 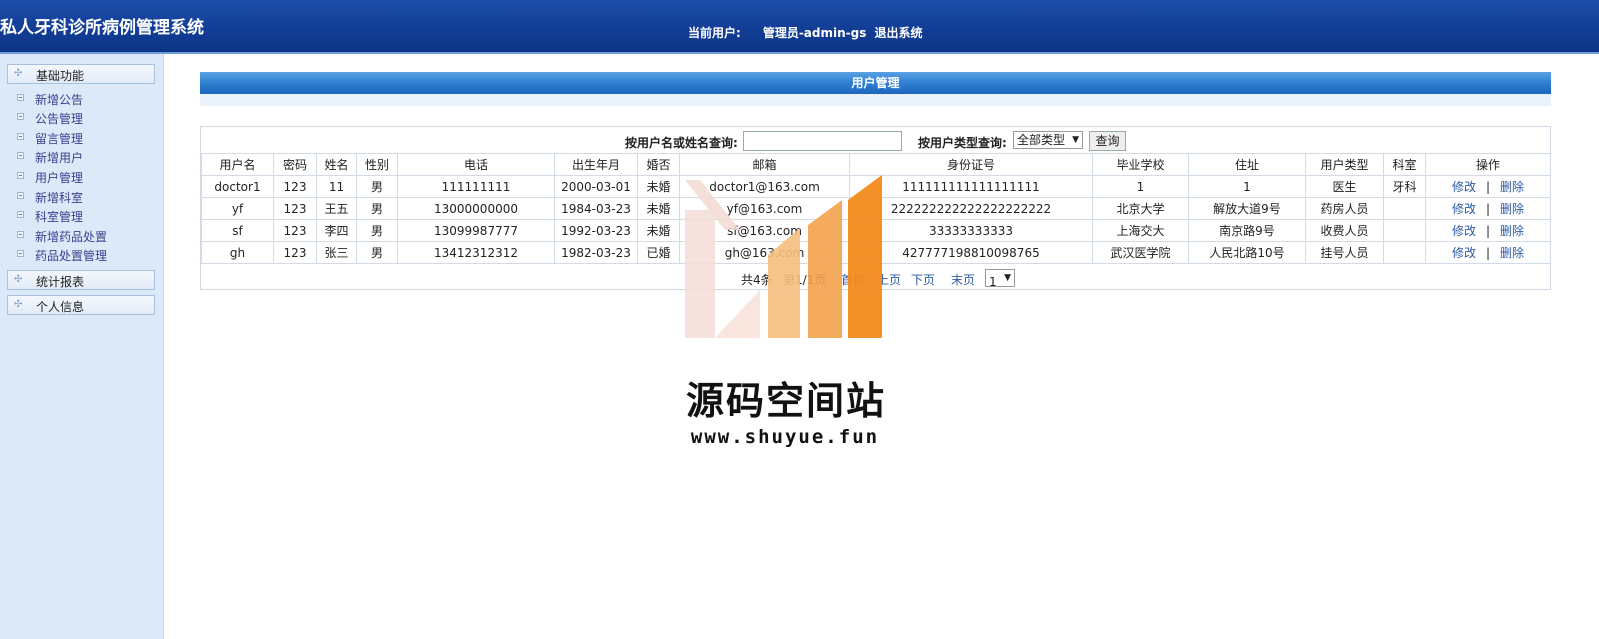 I want to click on table-cell: 1984-03-23, so click(x=596, y=208).